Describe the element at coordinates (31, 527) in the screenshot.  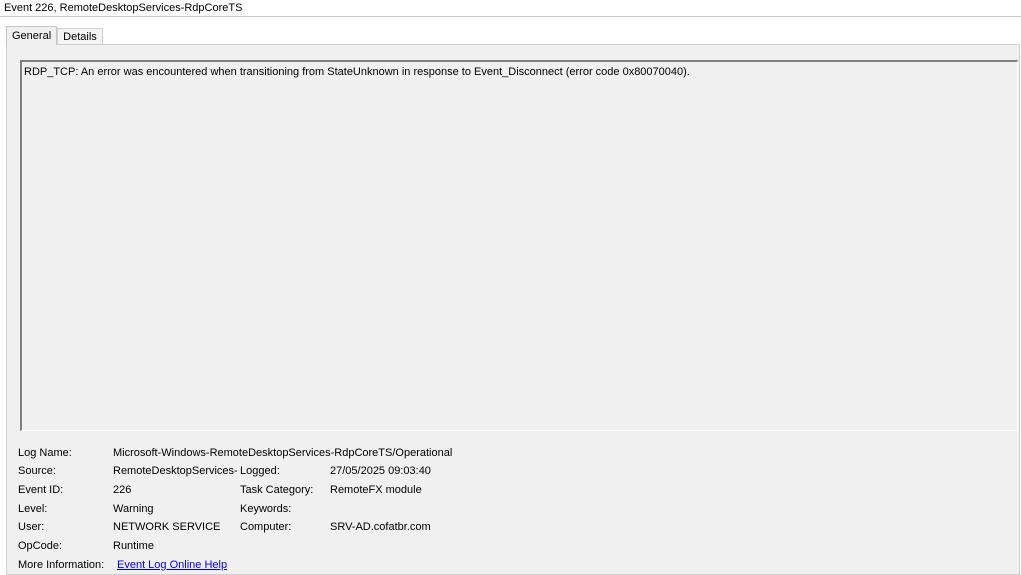
I see `user-label: User:` at that location.